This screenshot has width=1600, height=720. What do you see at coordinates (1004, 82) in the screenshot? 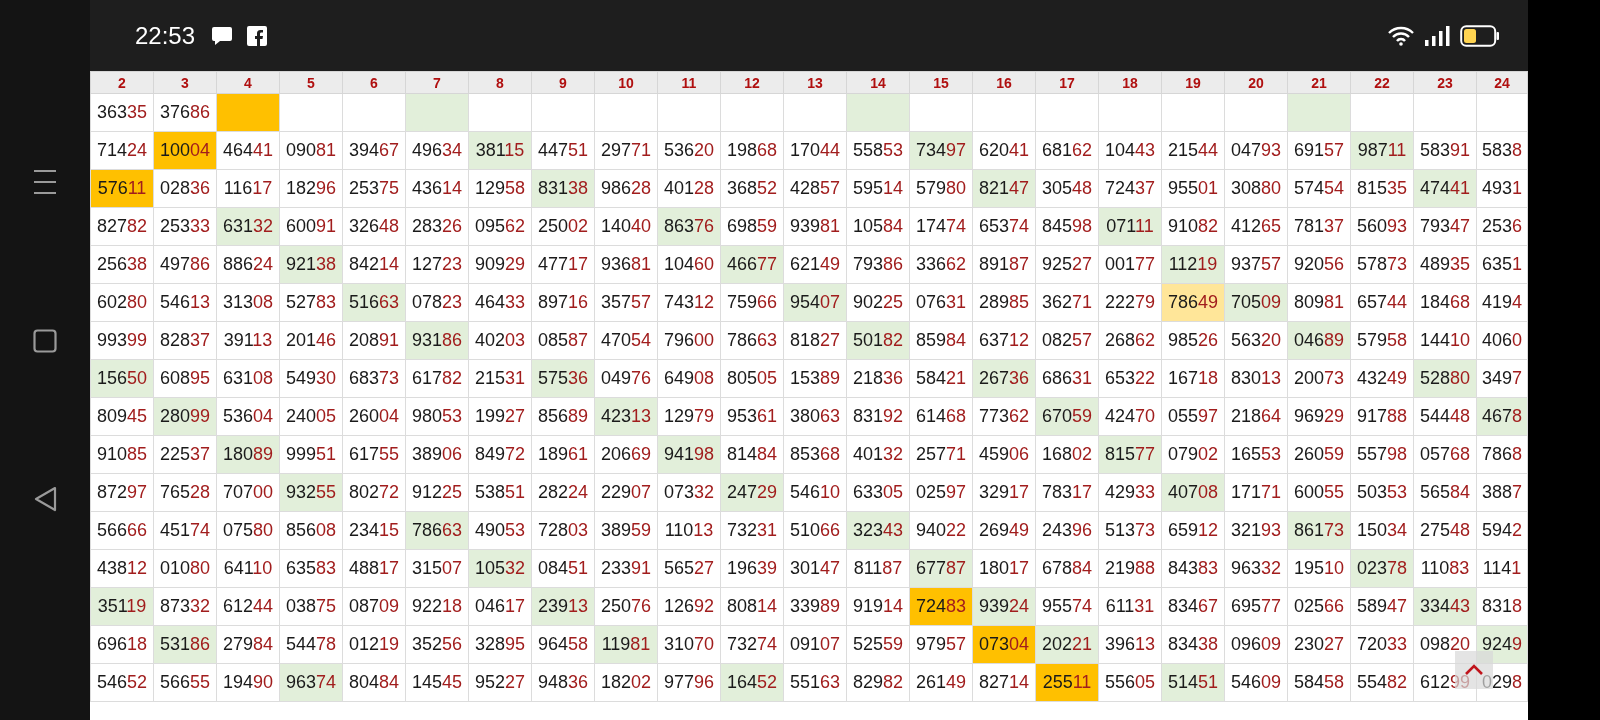
I see `column-header: 16` at bounding box center [1004, 82].